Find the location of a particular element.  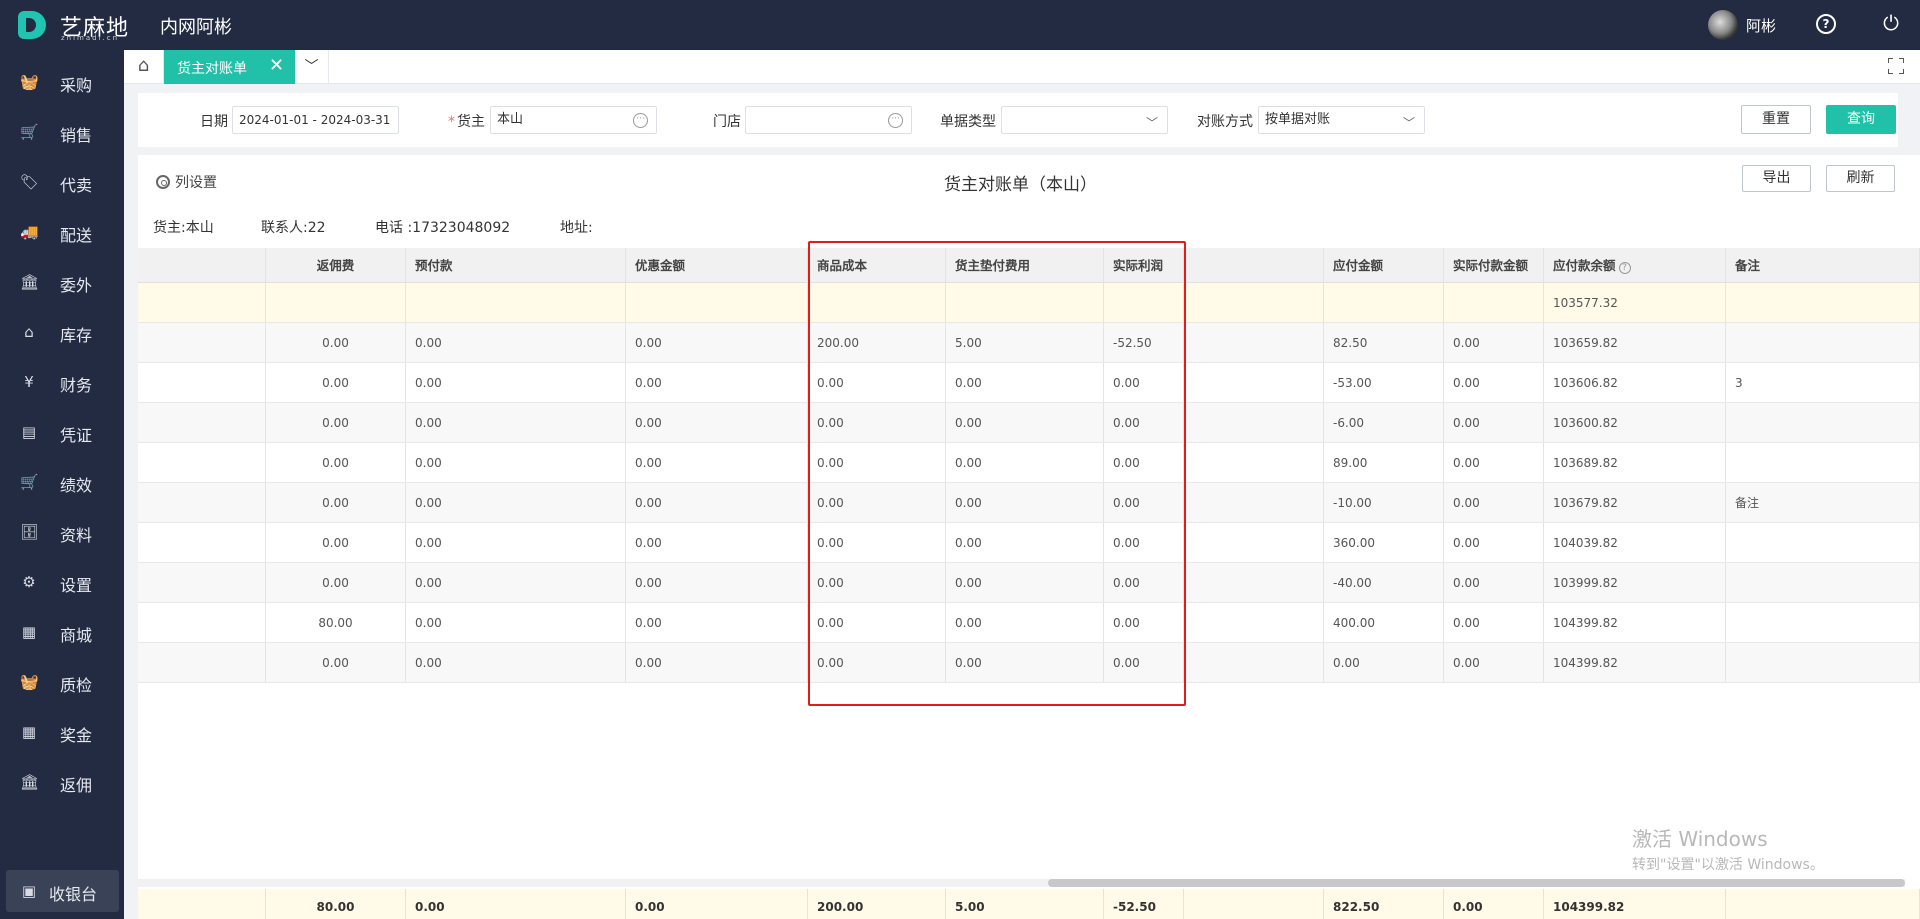

sidebar-item-voucher: ▤ 凭证 is located at coordinates (62, 432).